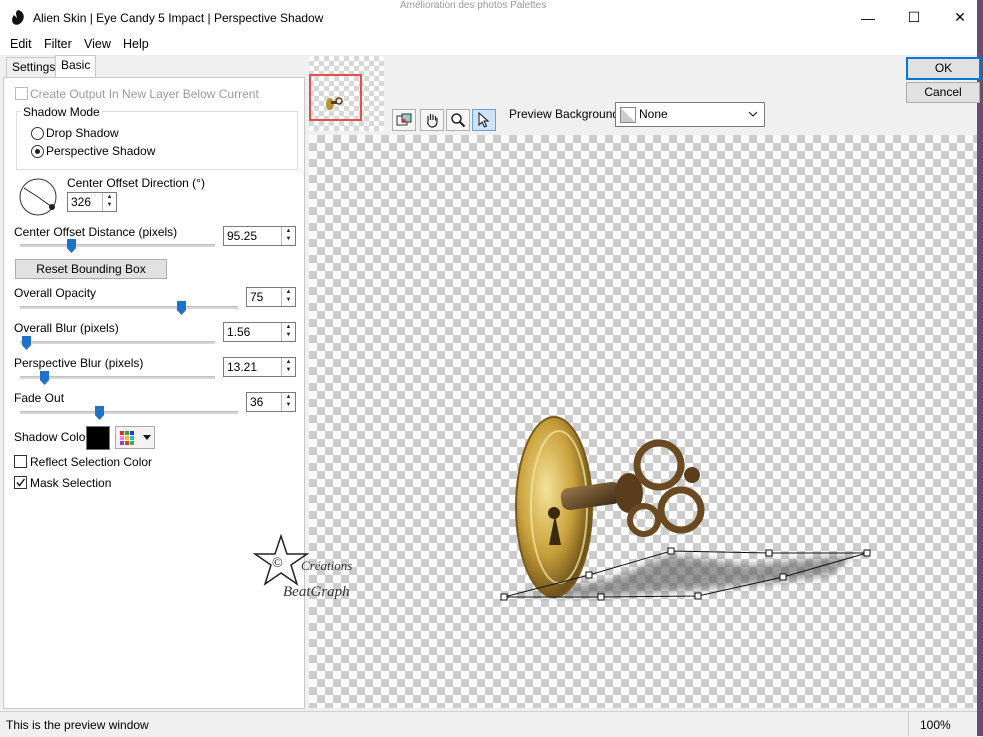  I want to click on preview-background-value: None, so click(653, 114).